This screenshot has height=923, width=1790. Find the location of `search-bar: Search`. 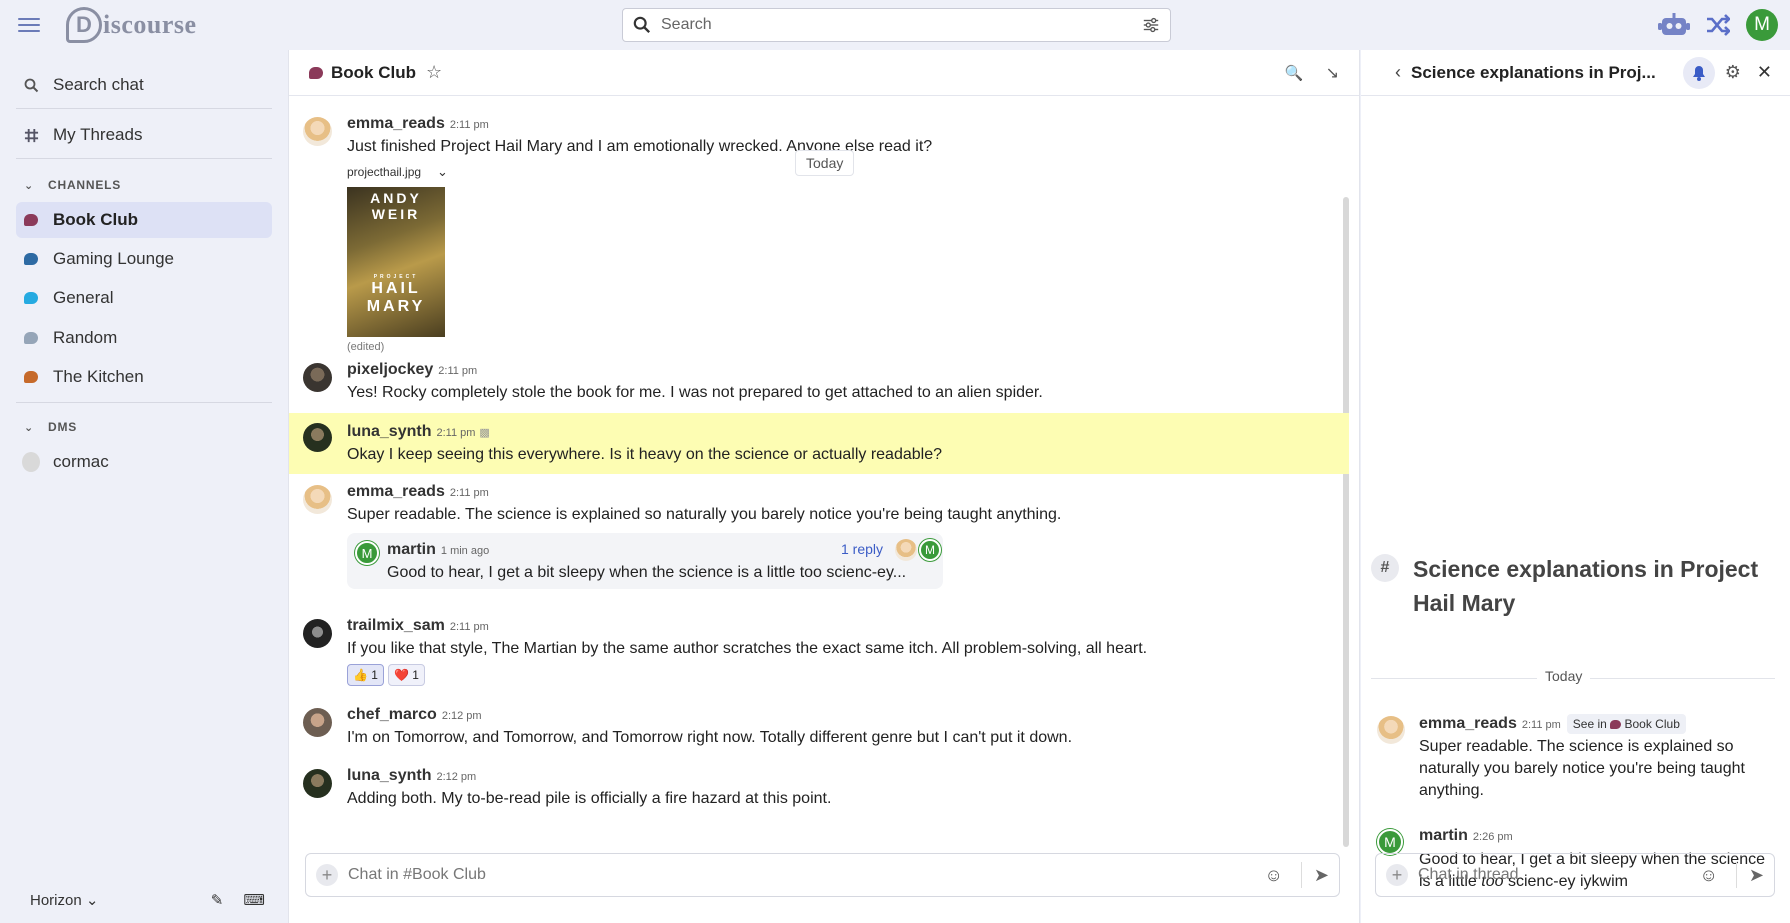

search-bar: Search is located at coordinates (896, 25).